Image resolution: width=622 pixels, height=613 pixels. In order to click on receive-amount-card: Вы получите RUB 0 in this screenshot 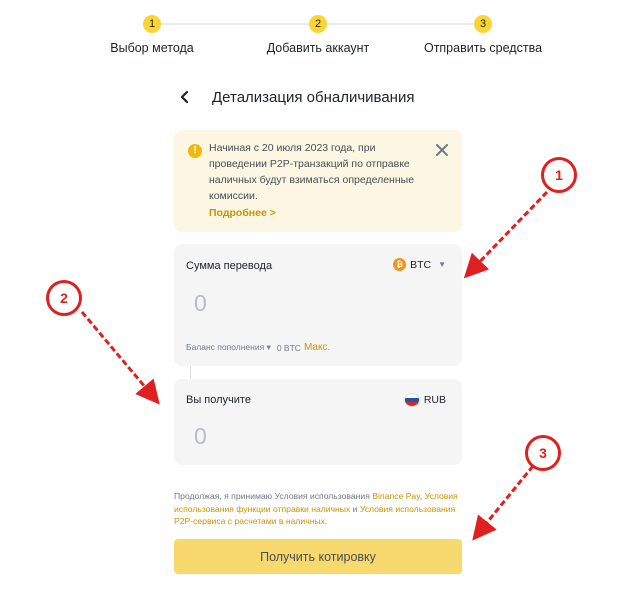, I will do `click(318, 422)`.